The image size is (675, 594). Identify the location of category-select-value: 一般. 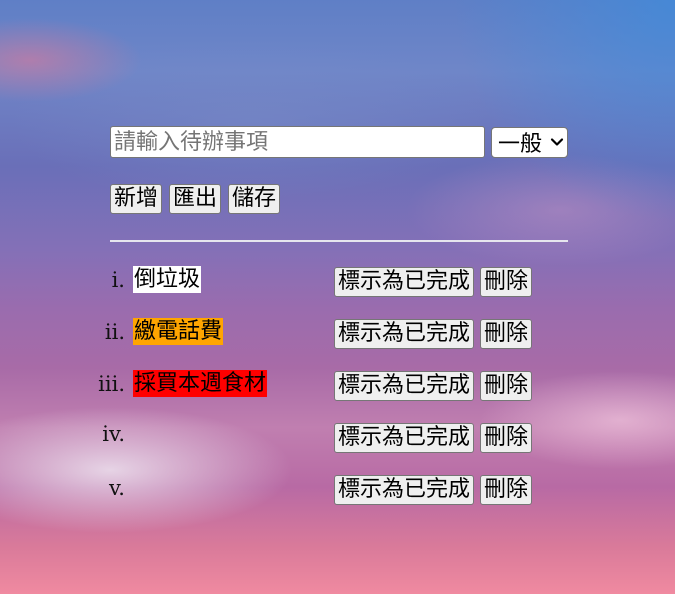
(520, 144).